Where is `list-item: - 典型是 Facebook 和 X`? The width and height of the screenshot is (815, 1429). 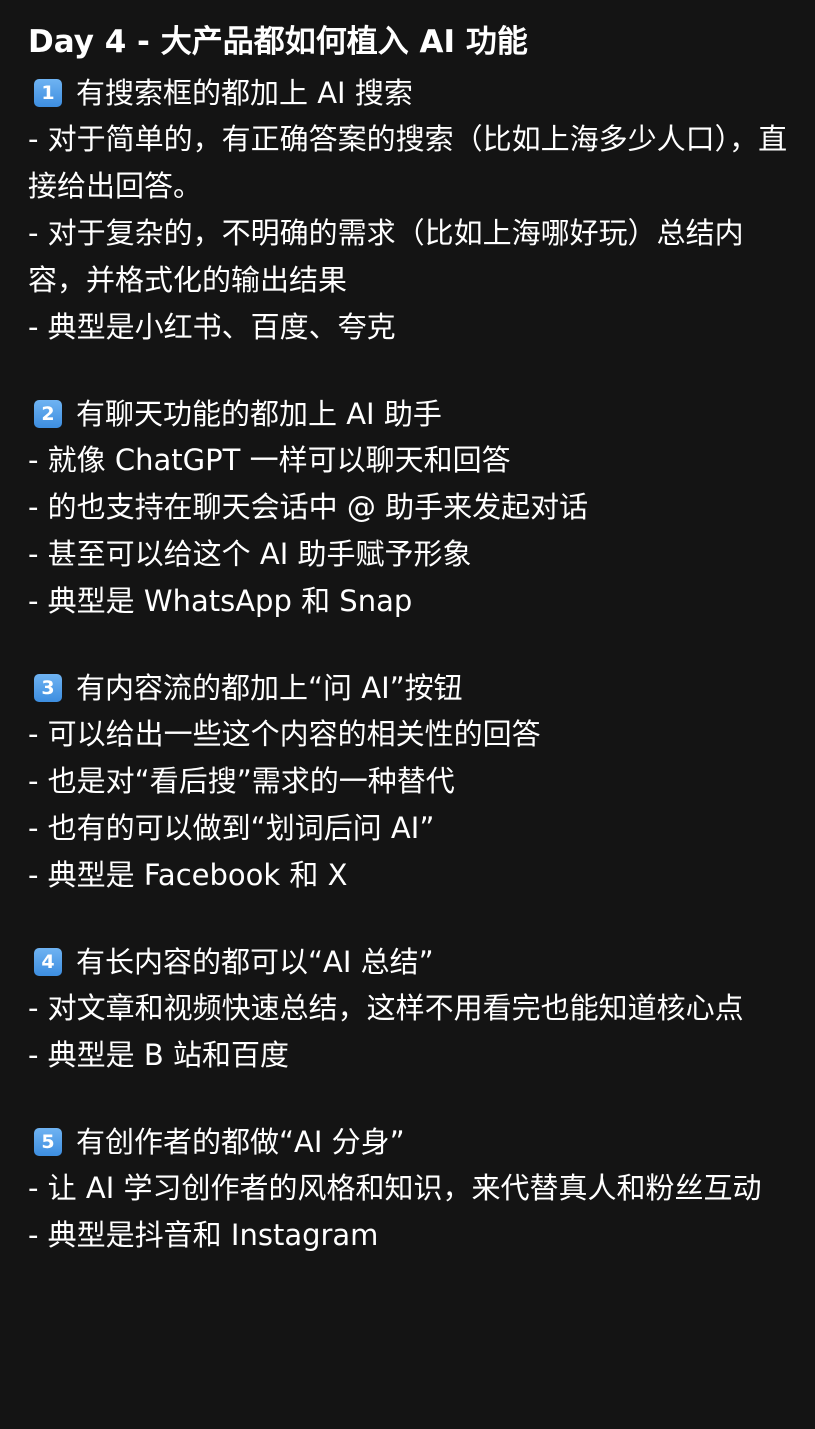
list-item: - 典型是 Facebook 和 X is located at coordinates (188, 875).